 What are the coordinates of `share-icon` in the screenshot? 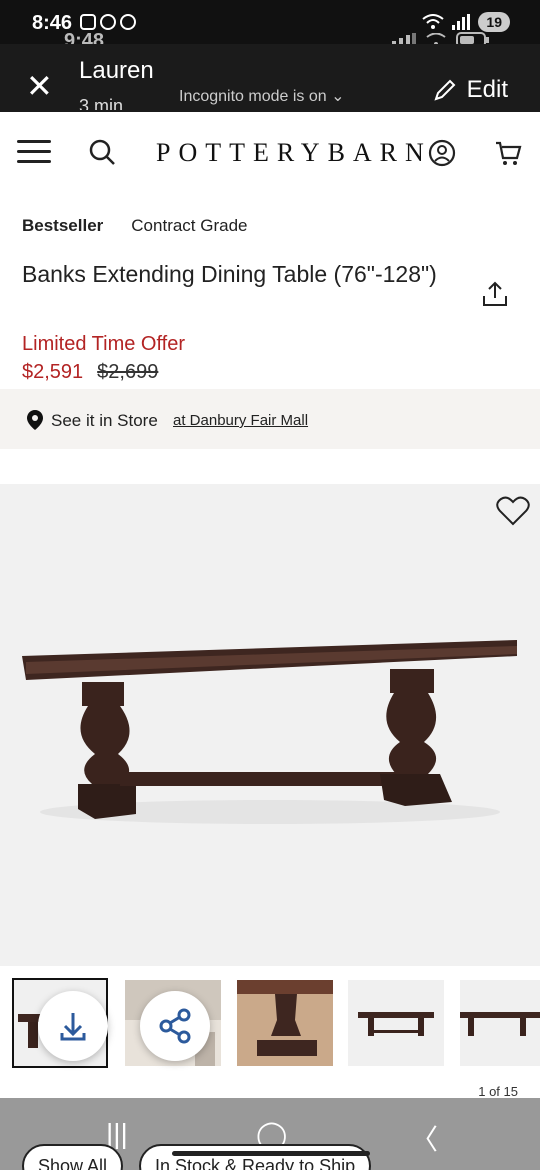 It's located at (495, 294).